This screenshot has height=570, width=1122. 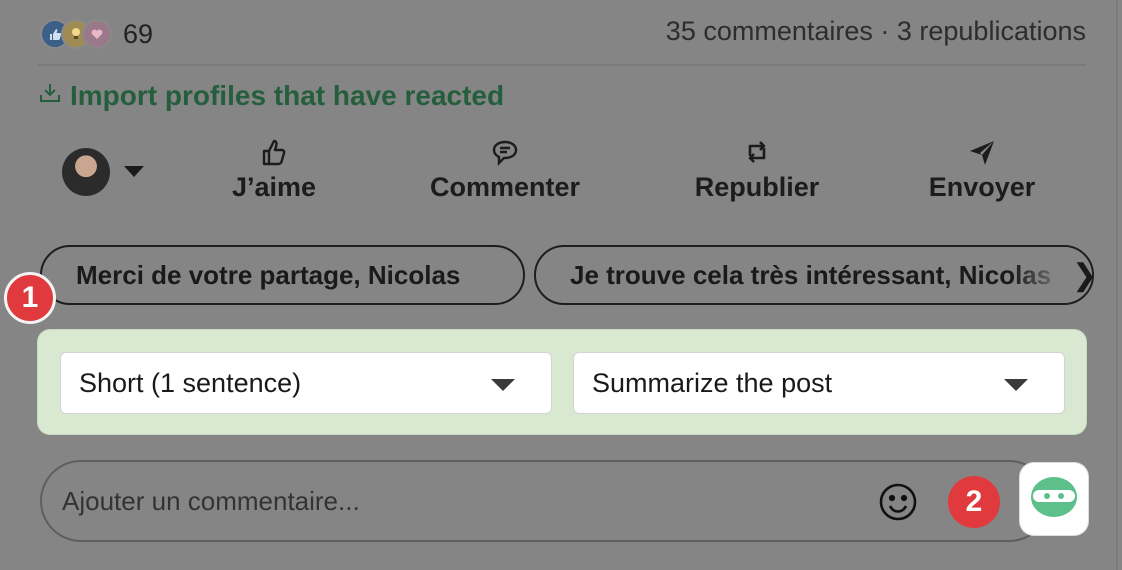 I want to click on suggested-comment-chip: Je trouve cela très intéressant, Nicolas, so click(x=814, y=275).